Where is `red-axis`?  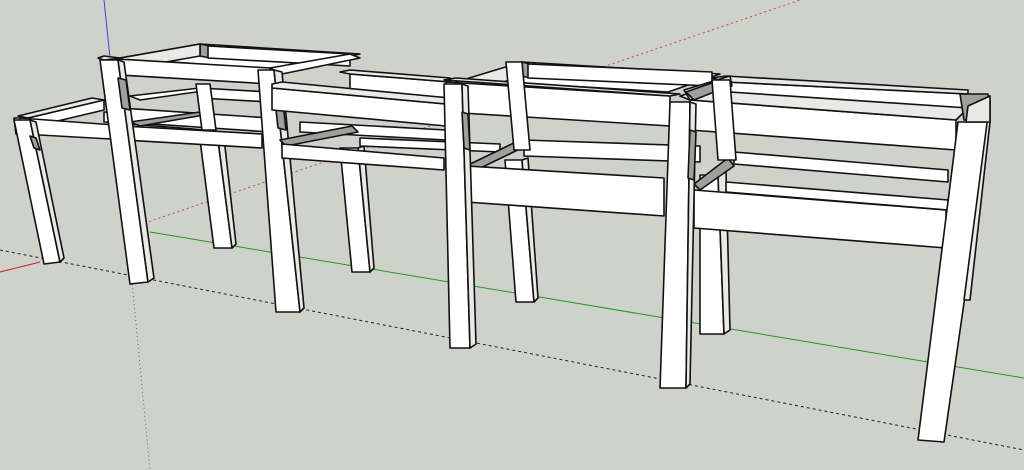
red-axis is located at coordinates (20, 267).